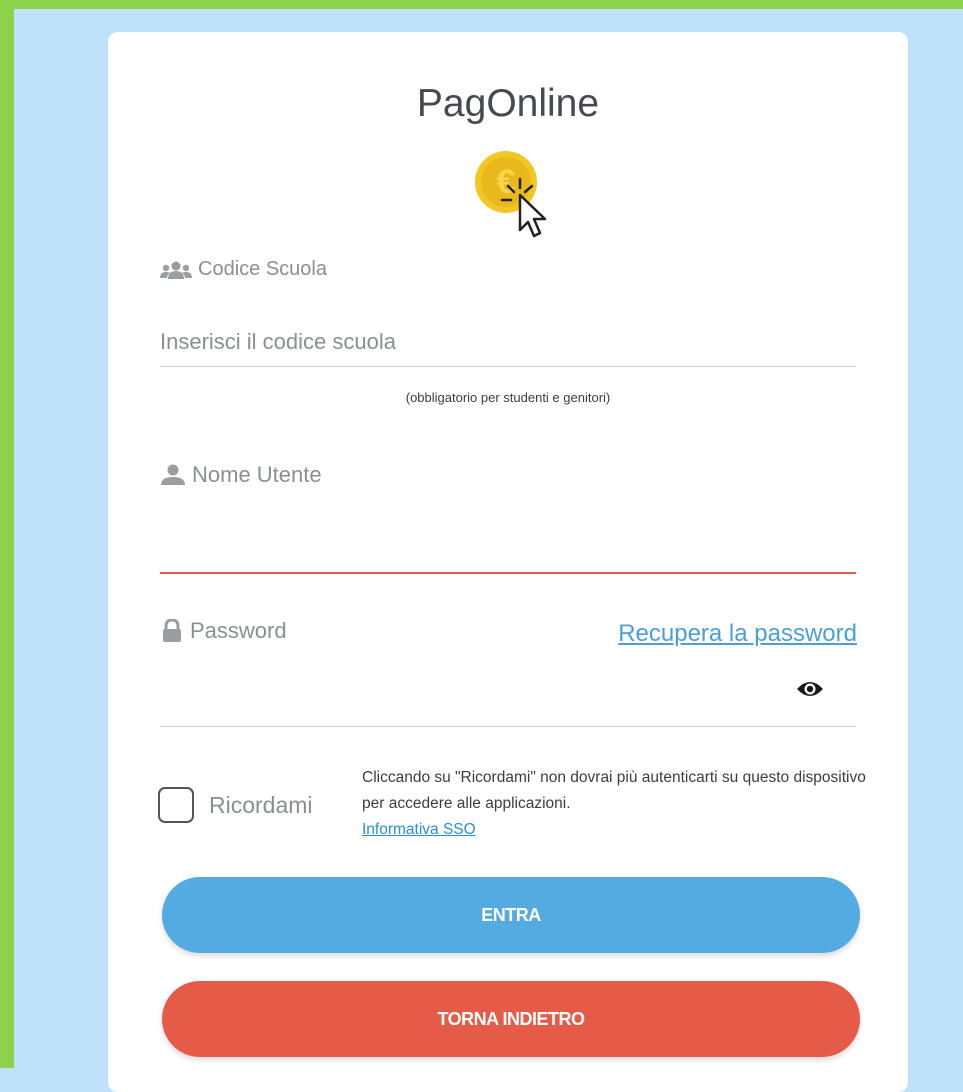  What do you see at coordinates (508, 397) in the screenshot?
I see `school-code-hint: (obbligatorio per studenti e genitori)` at bounding box center [508, 397].